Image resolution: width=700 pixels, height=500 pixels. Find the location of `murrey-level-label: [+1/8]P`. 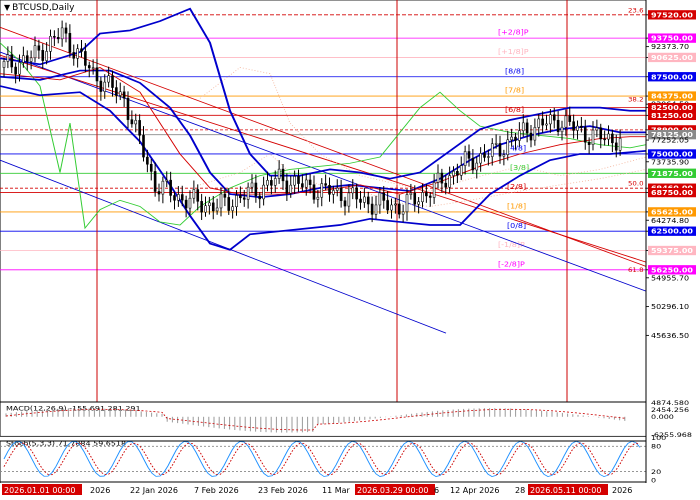

murrey-level-label: [+1/8]P is located at coordinates (513, 52).